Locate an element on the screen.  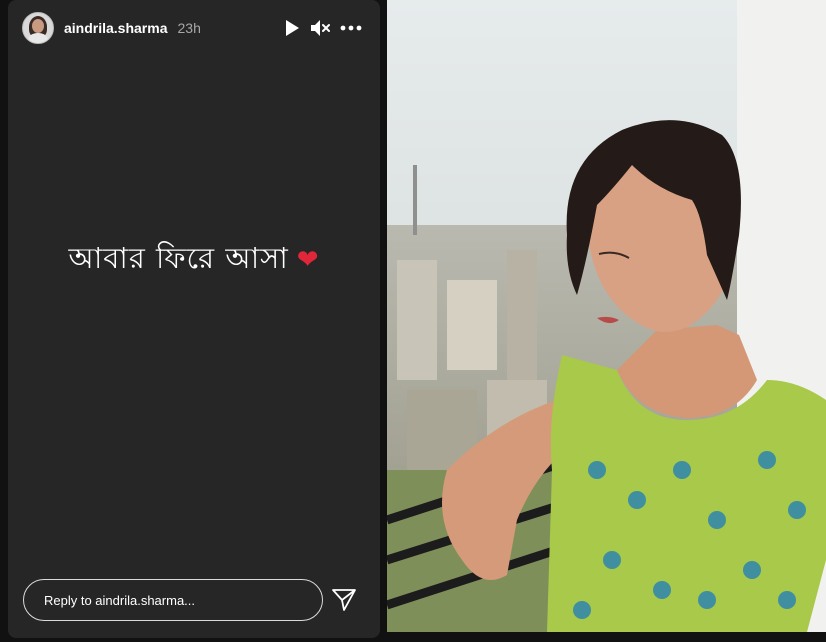
story-header: aindrila.sharma 23h is located at coordinates (192, 28).